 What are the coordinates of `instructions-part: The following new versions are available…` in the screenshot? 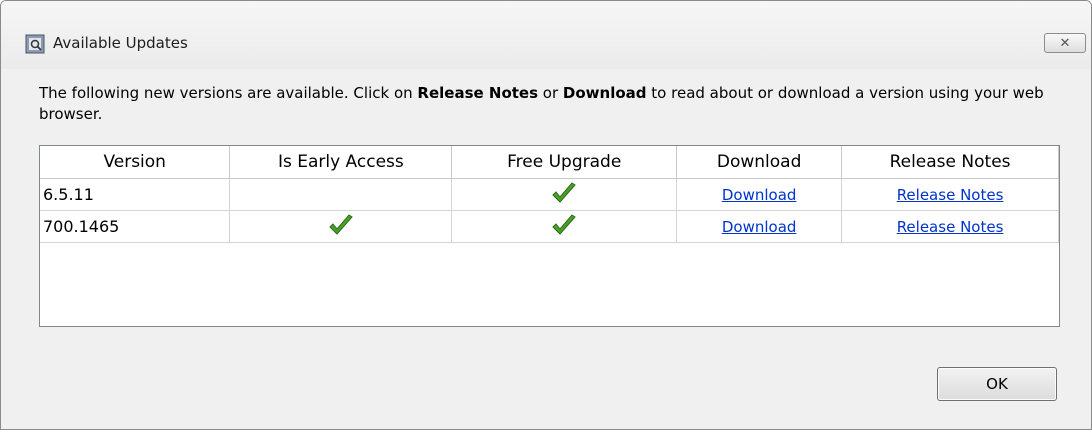 It's located at (228, 93).